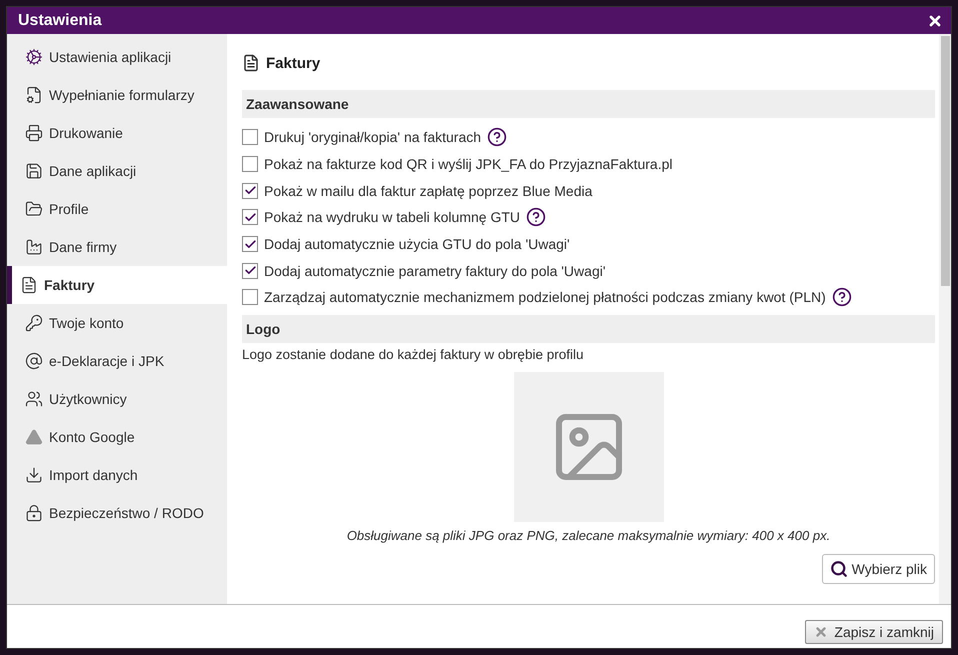 The width and height of the screenshot is (958, 655). Describe the element at coordinates (945, 319) in the screenshot. I see `scrollbar` at that location.